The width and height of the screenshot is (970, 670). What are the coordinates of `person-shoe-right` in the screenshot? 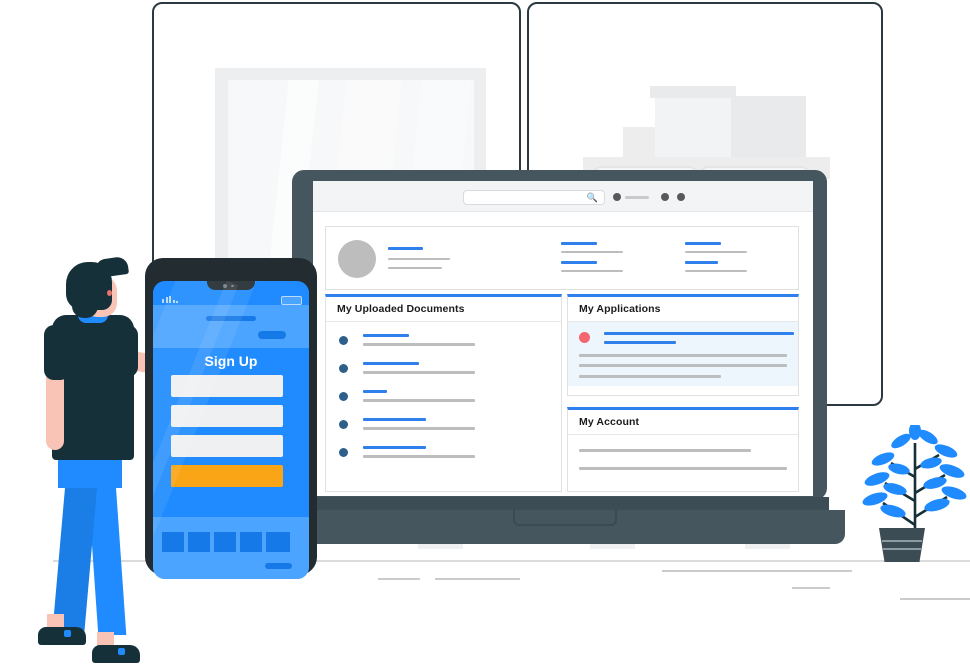 It's located at (62, 636).